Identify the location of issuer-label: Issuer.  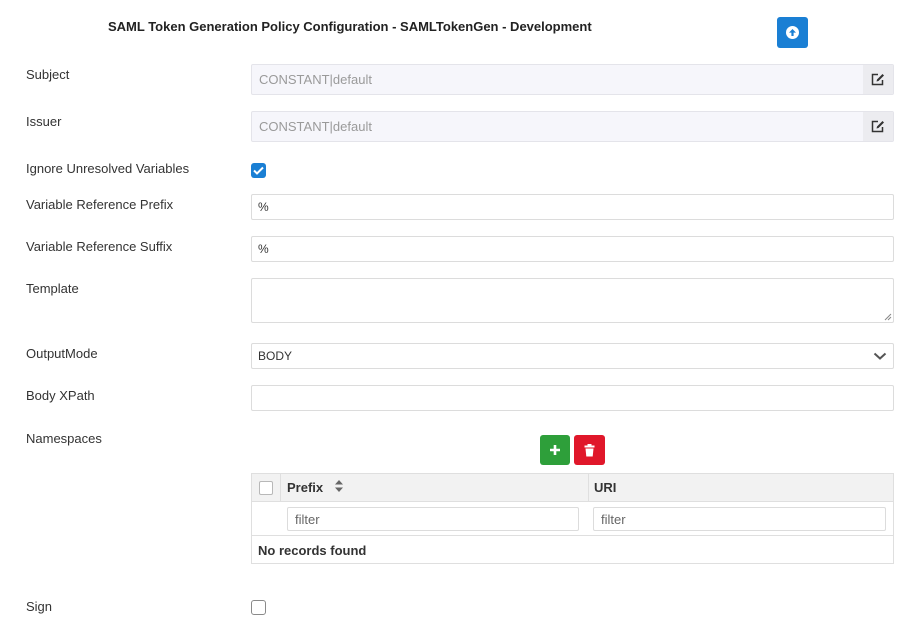
(44, 121).